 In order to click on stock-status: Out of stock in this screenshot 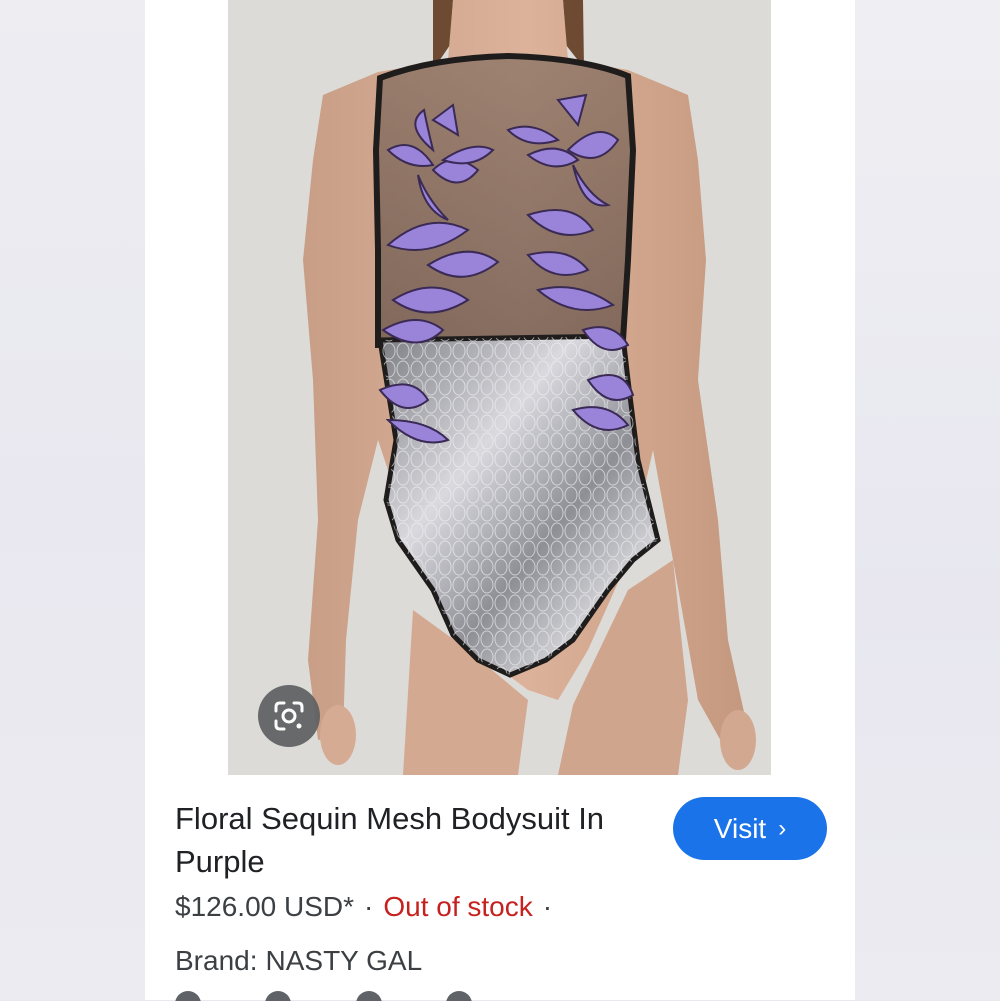, I will do `click(458, 906)`.